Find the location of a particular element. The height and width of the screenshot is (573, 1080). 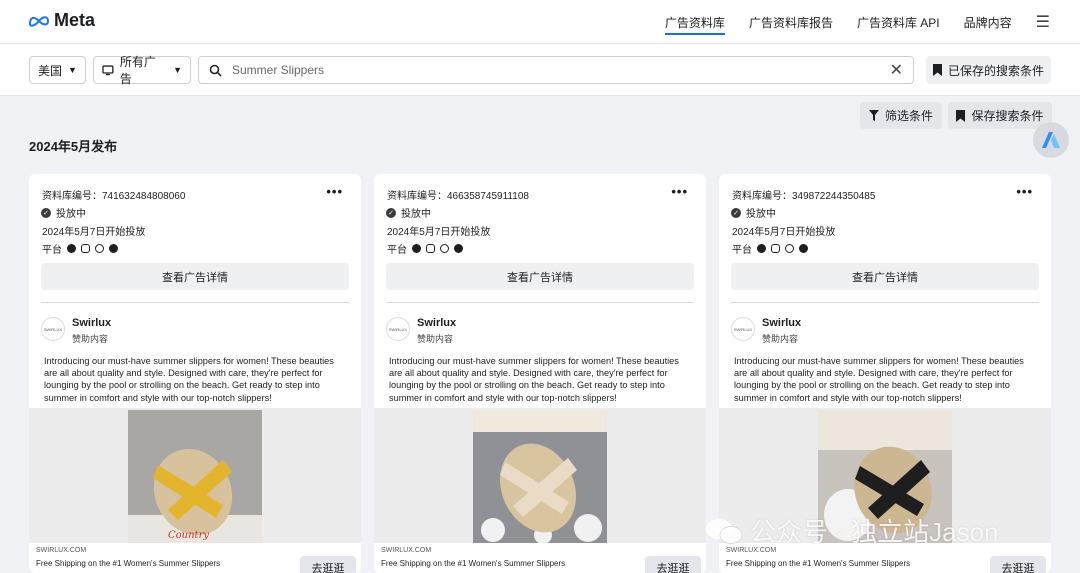

library-id: 资料库编号：466358745911108 is located at coordinates (458, 196).